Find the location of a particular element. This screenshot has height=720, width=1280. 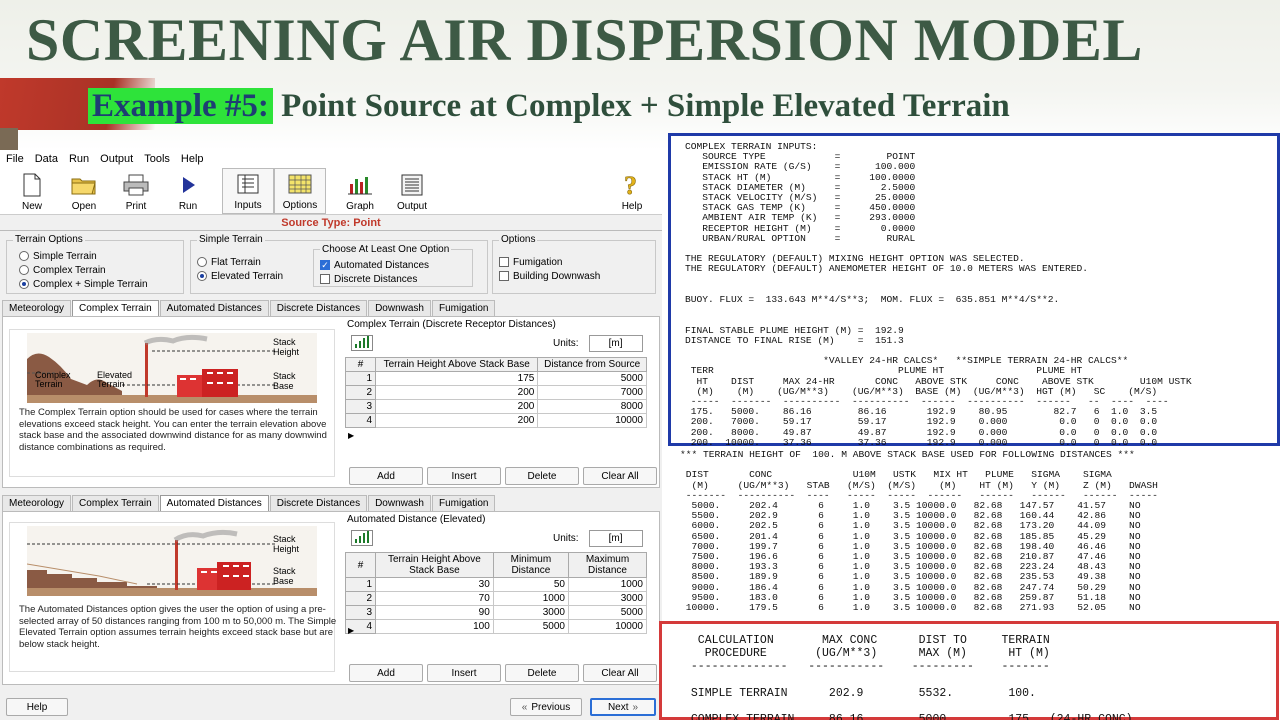

table-row: 3 200 8000 is located at coordinates (496, 406).